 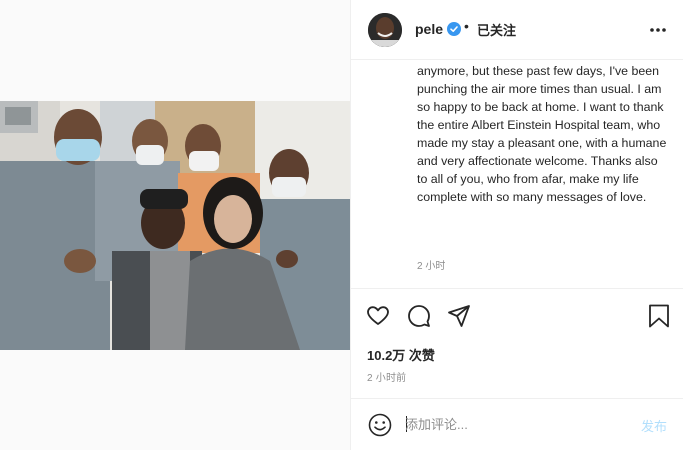 I want to click on paper-plane-icon, so click(x=459, y=316).